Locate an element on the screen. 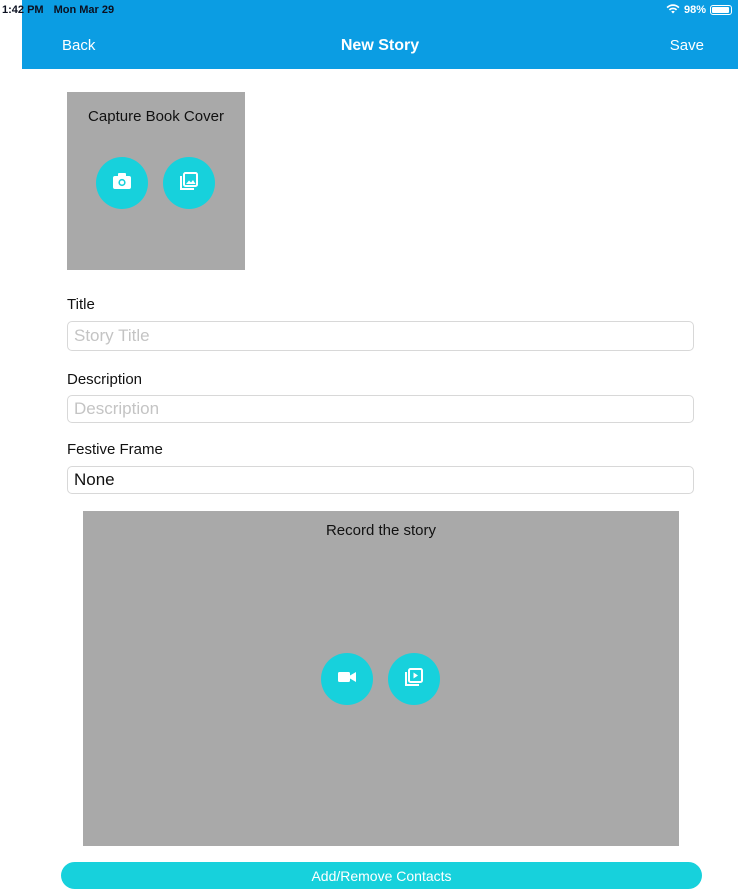  status-date: Mon Mar 29 is located at coordinates (84, 10).